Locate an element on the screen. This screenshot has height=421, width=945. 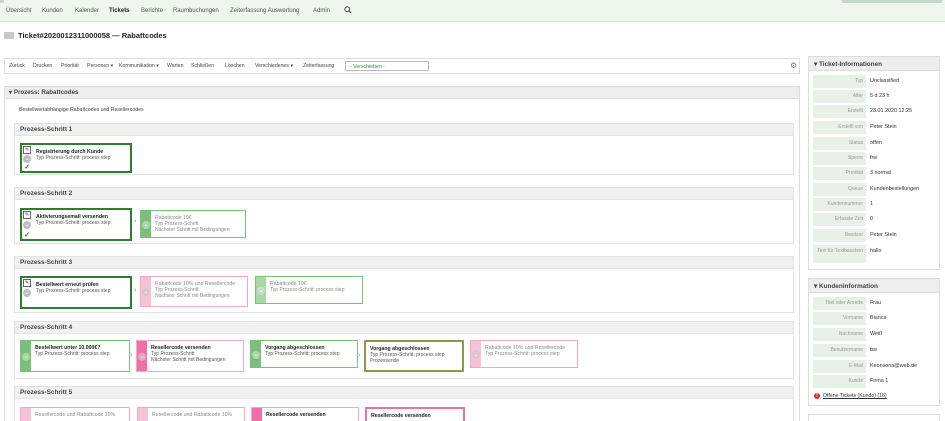
info-value: 1 is located at coordinates (871, 204).